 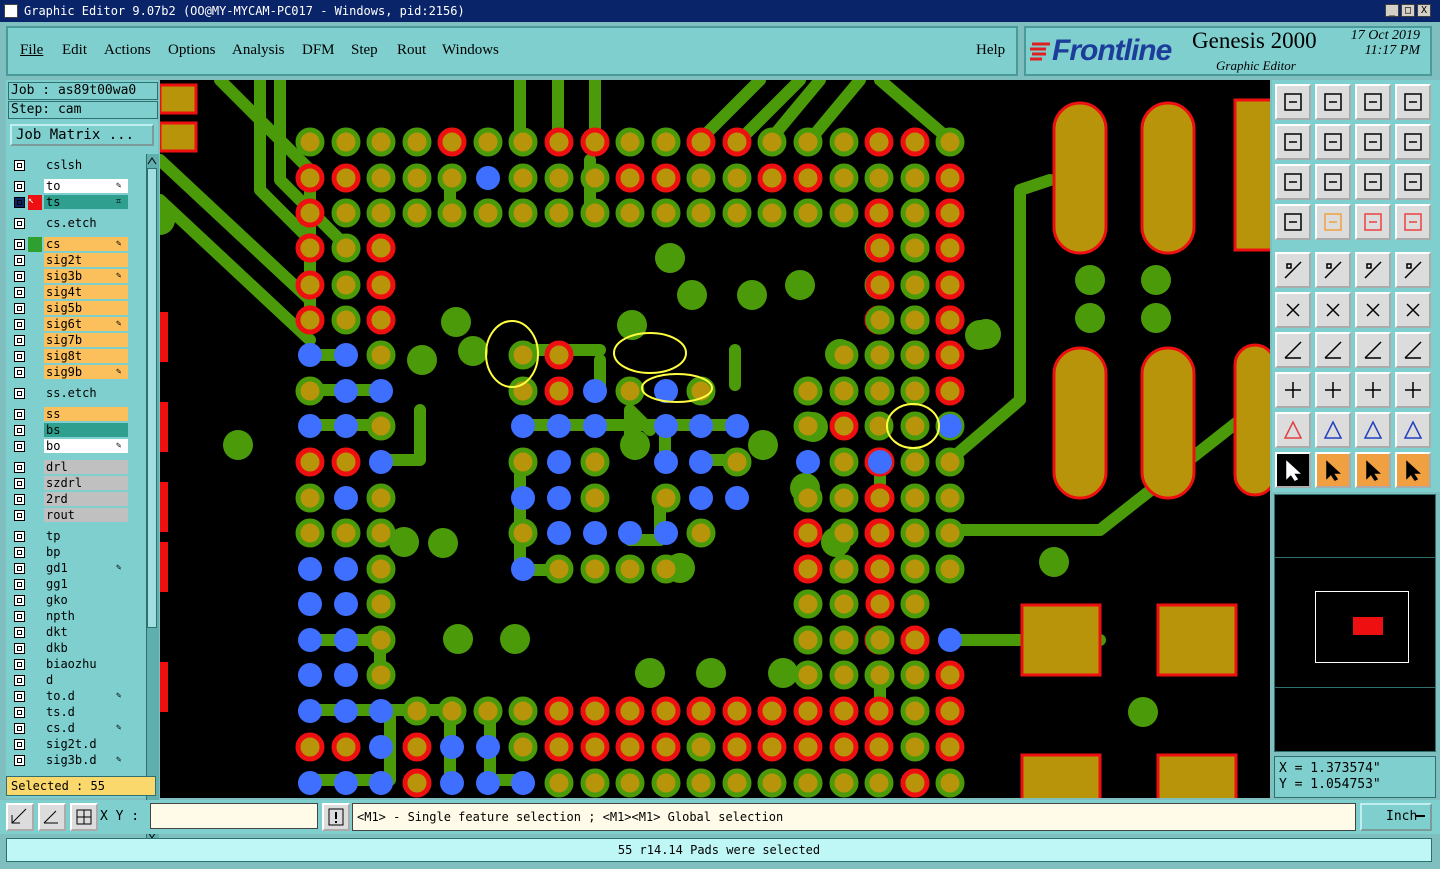 I want to click on select-circle-button, so click(x=1413, y=270).